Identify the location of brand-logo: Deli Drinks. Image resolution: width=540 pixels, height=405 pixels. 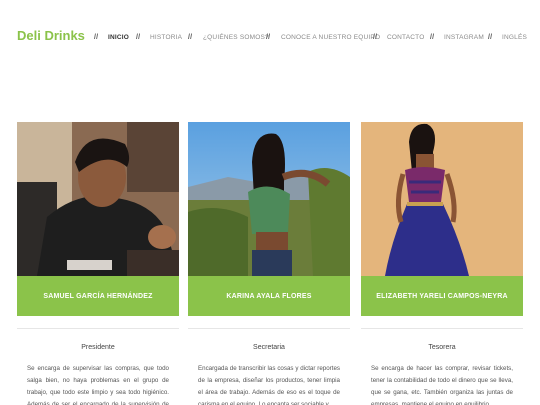
(51, 35).